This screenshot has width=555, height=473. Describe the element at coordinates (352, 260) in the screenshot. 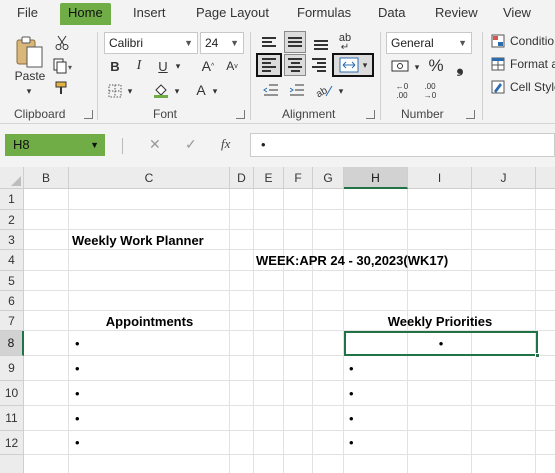

I see `cell-e4: WEEK:APR 24 - 30,2023(WK17)` at that location.